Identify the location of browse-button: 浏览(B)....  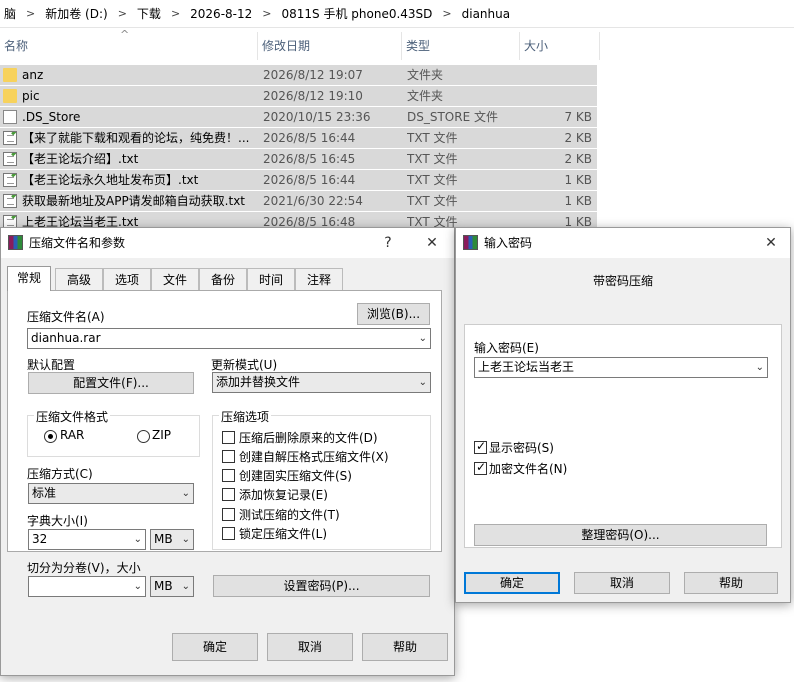
(393, 314).